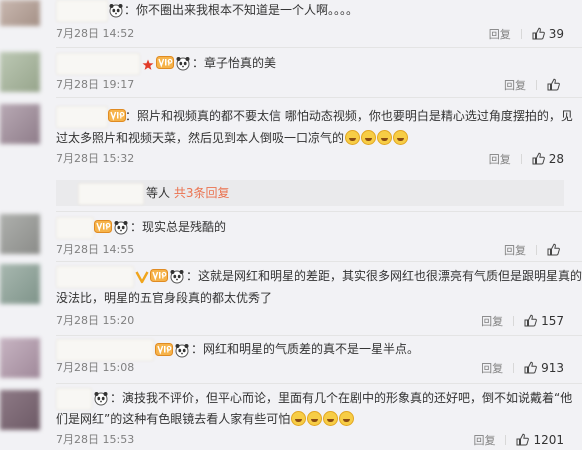 The image size is (582, 450). I want to click on comment-text: ：网红和明星的气质差的真不是一星半点。, so click(305, 349).